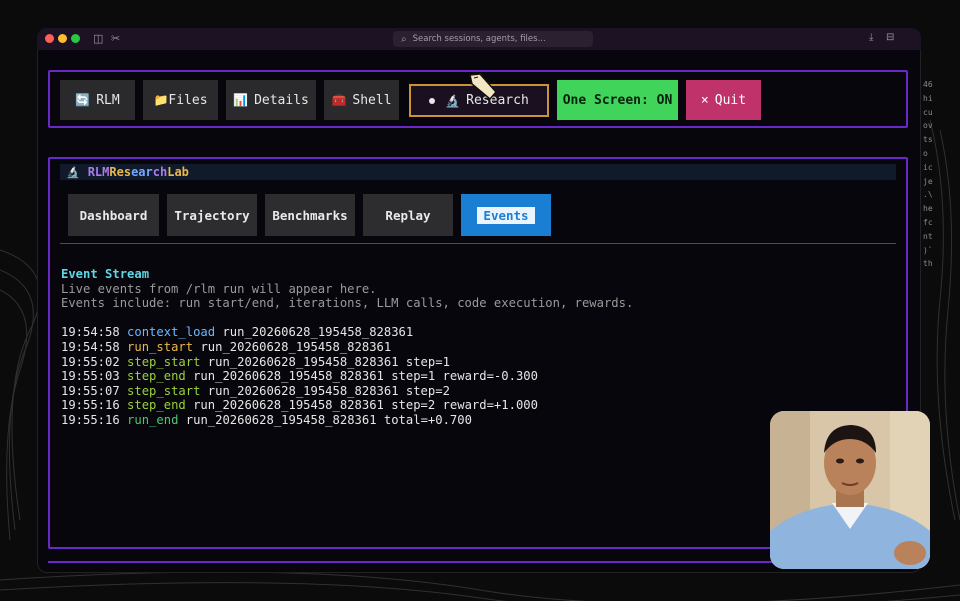 Image resolution: width=960 pixels, height=601 pixels. What do you see at coordinates (83, 100) in the screenshot?
I see `rlm-logo-icon: 🔄` at bounding box center [83, 100].